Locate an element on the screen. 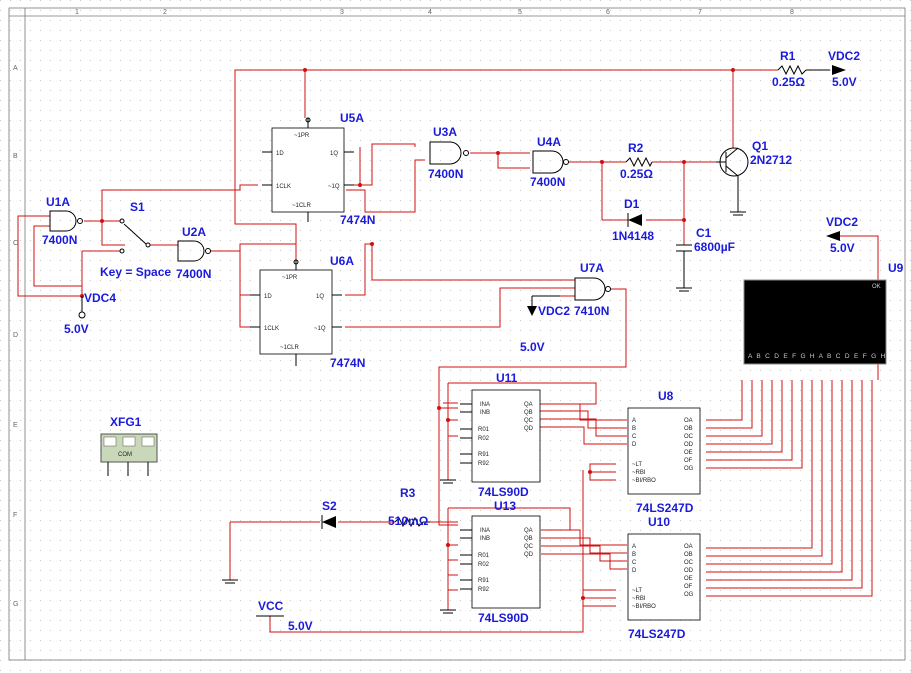 The width and height of the screenshot is (911, 673). c1-ref: C1 is located at coordinates (704, 233).